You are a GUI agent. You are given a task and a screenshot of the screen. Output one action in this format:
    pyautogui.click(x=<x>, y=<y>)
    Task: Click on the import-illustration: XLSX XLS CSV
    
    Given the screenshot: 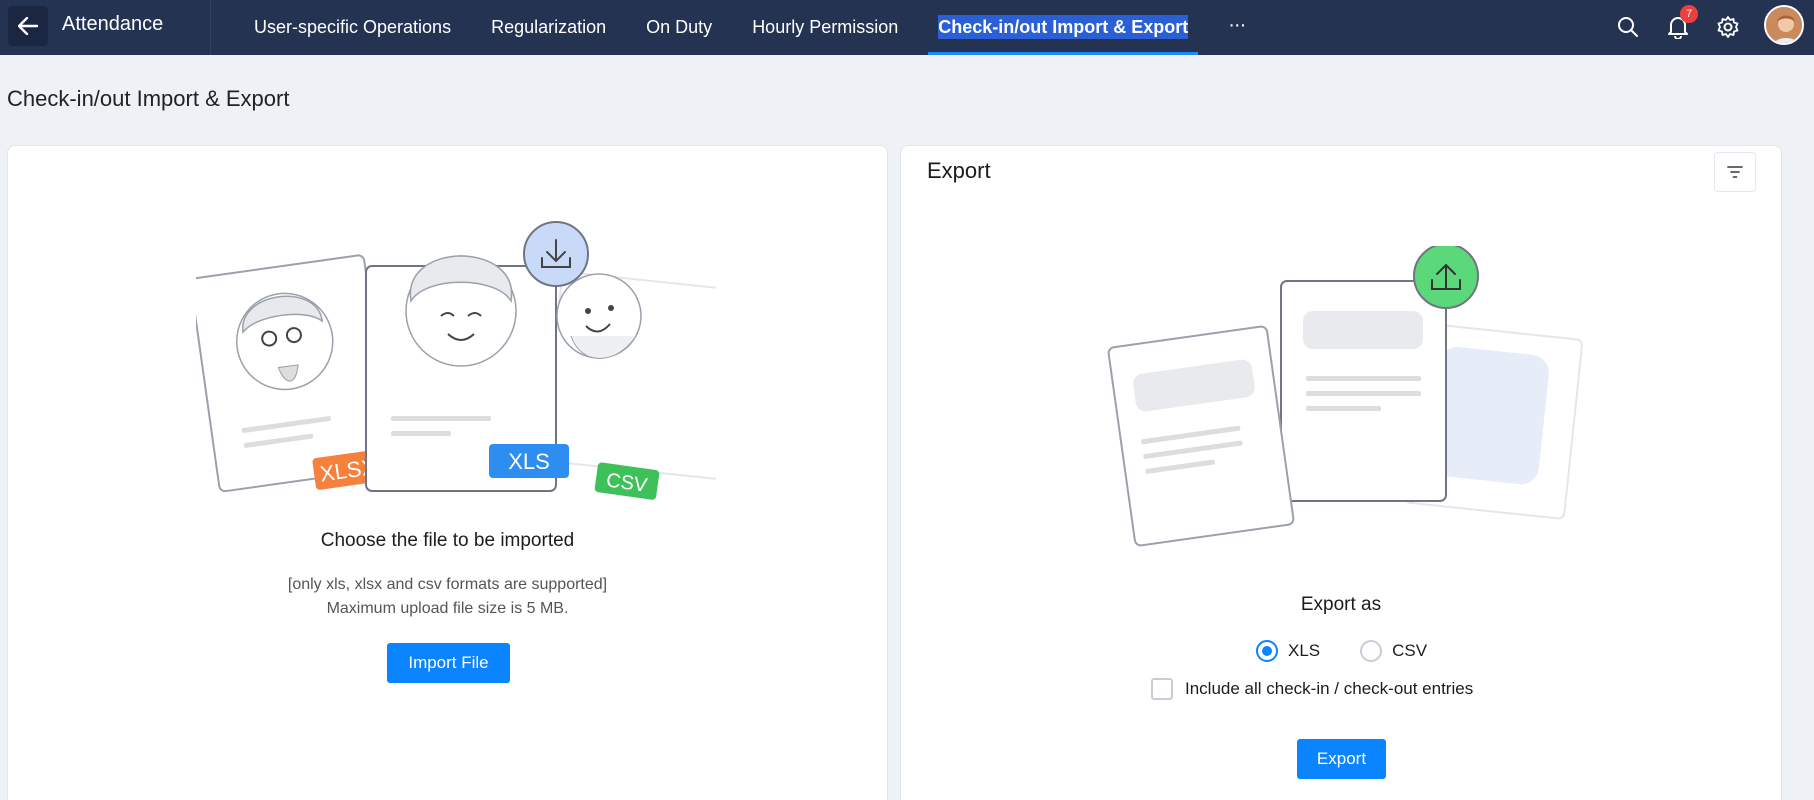 What is the action you would take?
    pyautogui.click(x=456, y=360)
    